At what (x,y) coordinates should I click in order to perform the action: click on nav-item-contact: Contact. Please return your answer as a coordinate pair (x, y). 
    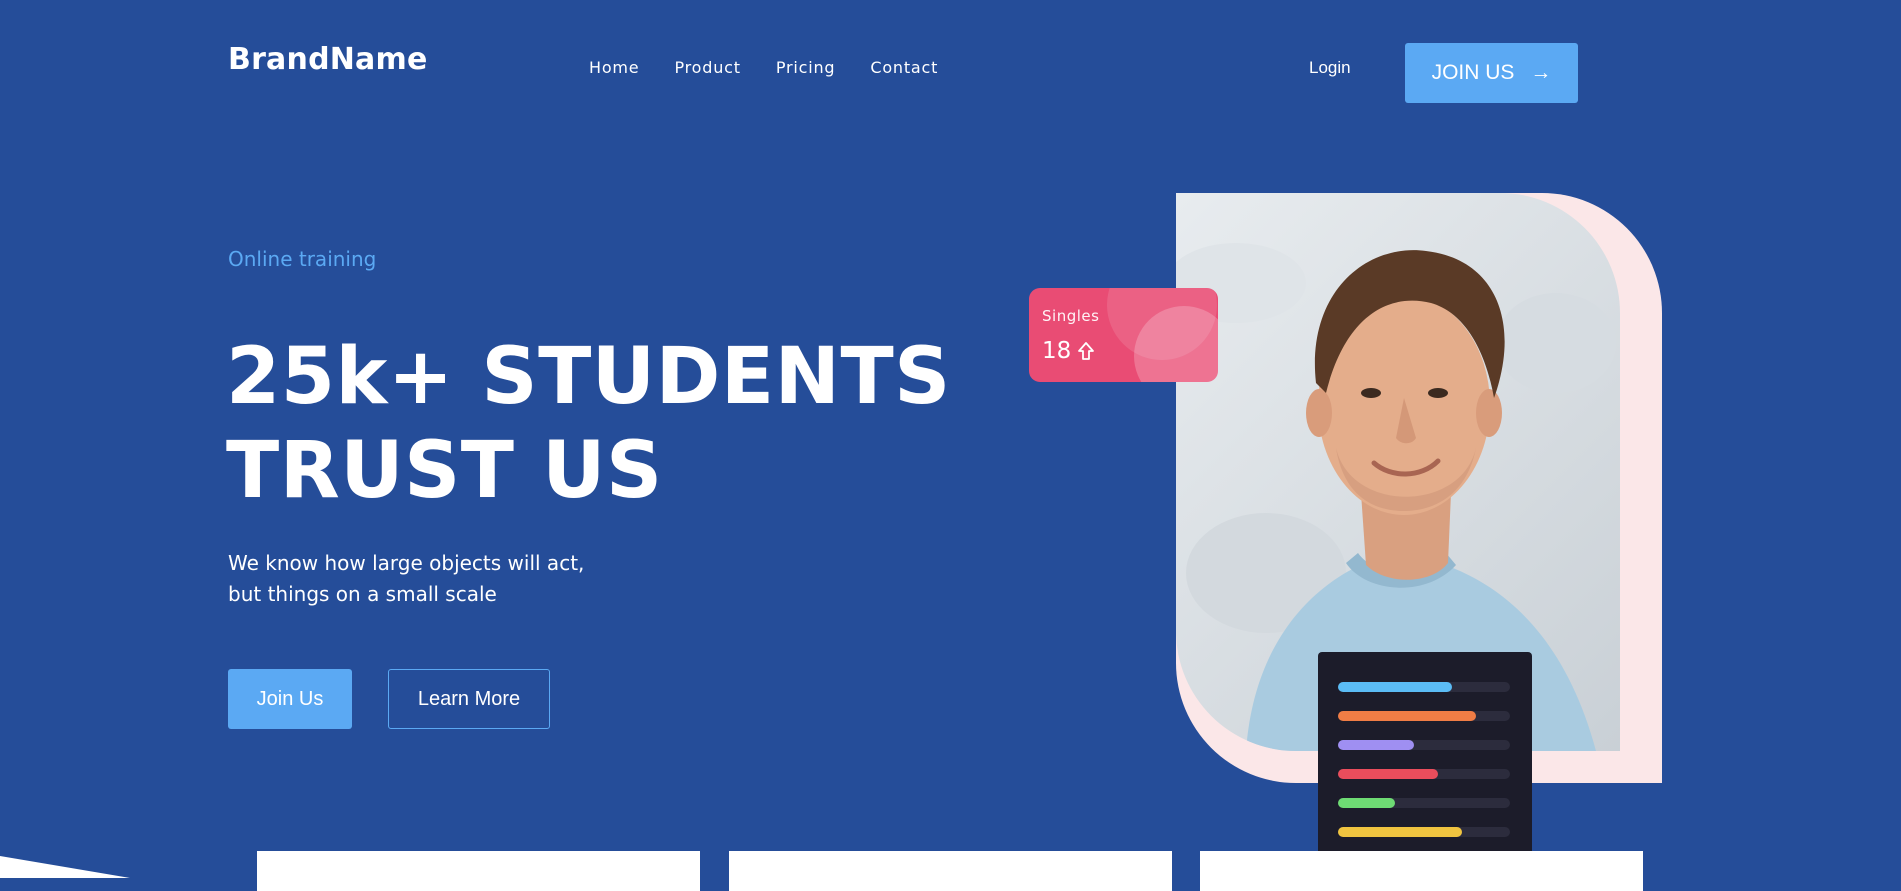
    Looking at the image, I should click on (904, 67).